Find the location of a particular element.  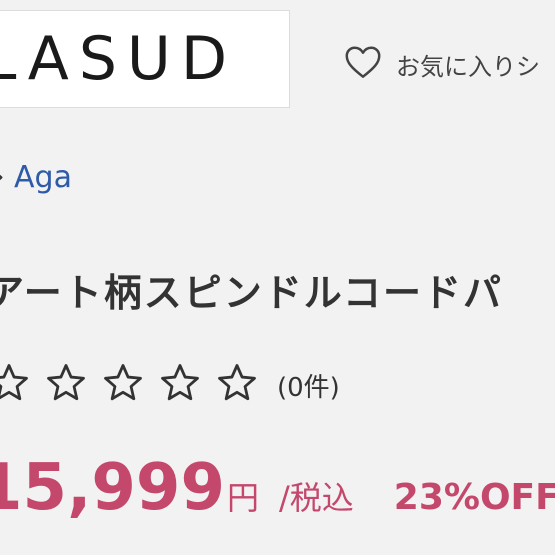

chevron-right-icon: › is located at coordinates (4, 177).